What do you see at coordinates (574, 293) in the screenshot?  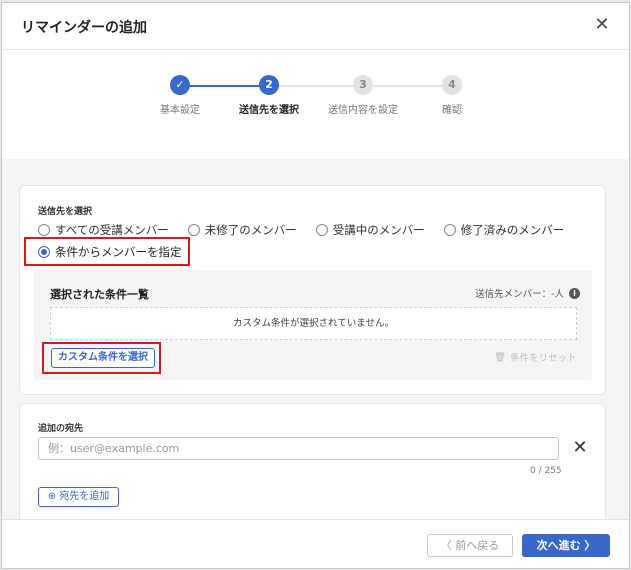 I see `info-icon: i` at bounding box center [574, 293].